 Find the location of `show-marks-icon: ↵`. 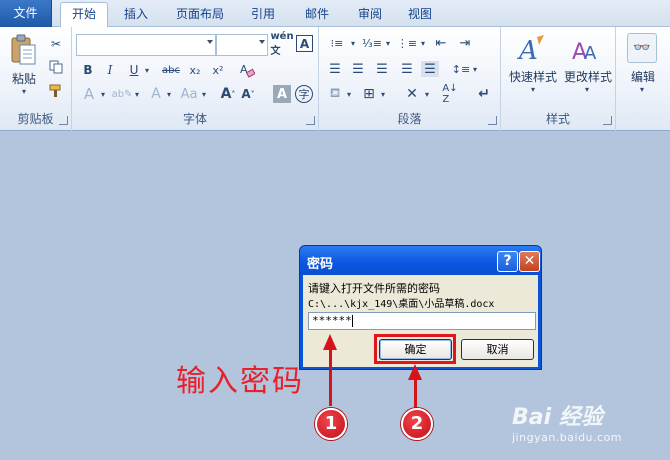

show-marks-icon: ↵ is located at coordinates (484, 94).